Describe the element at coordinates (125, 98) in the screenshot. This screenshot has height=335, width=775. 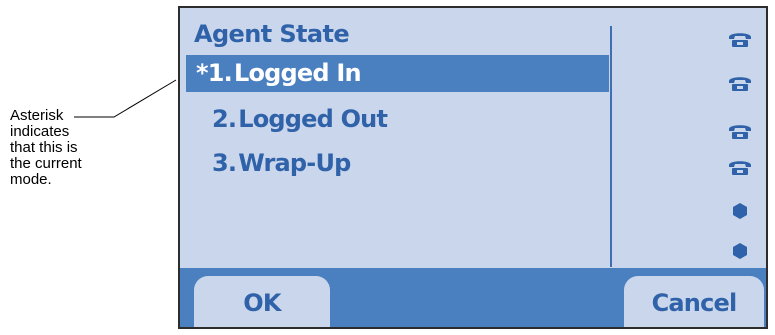
I see `annotation-leader-line` at that location.